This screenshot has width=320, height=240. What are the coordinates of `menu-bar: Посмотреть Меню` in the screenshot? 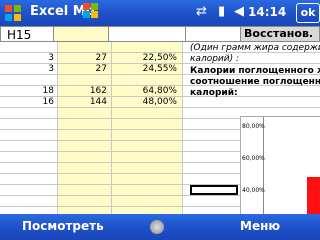 It's located at (160, 227).